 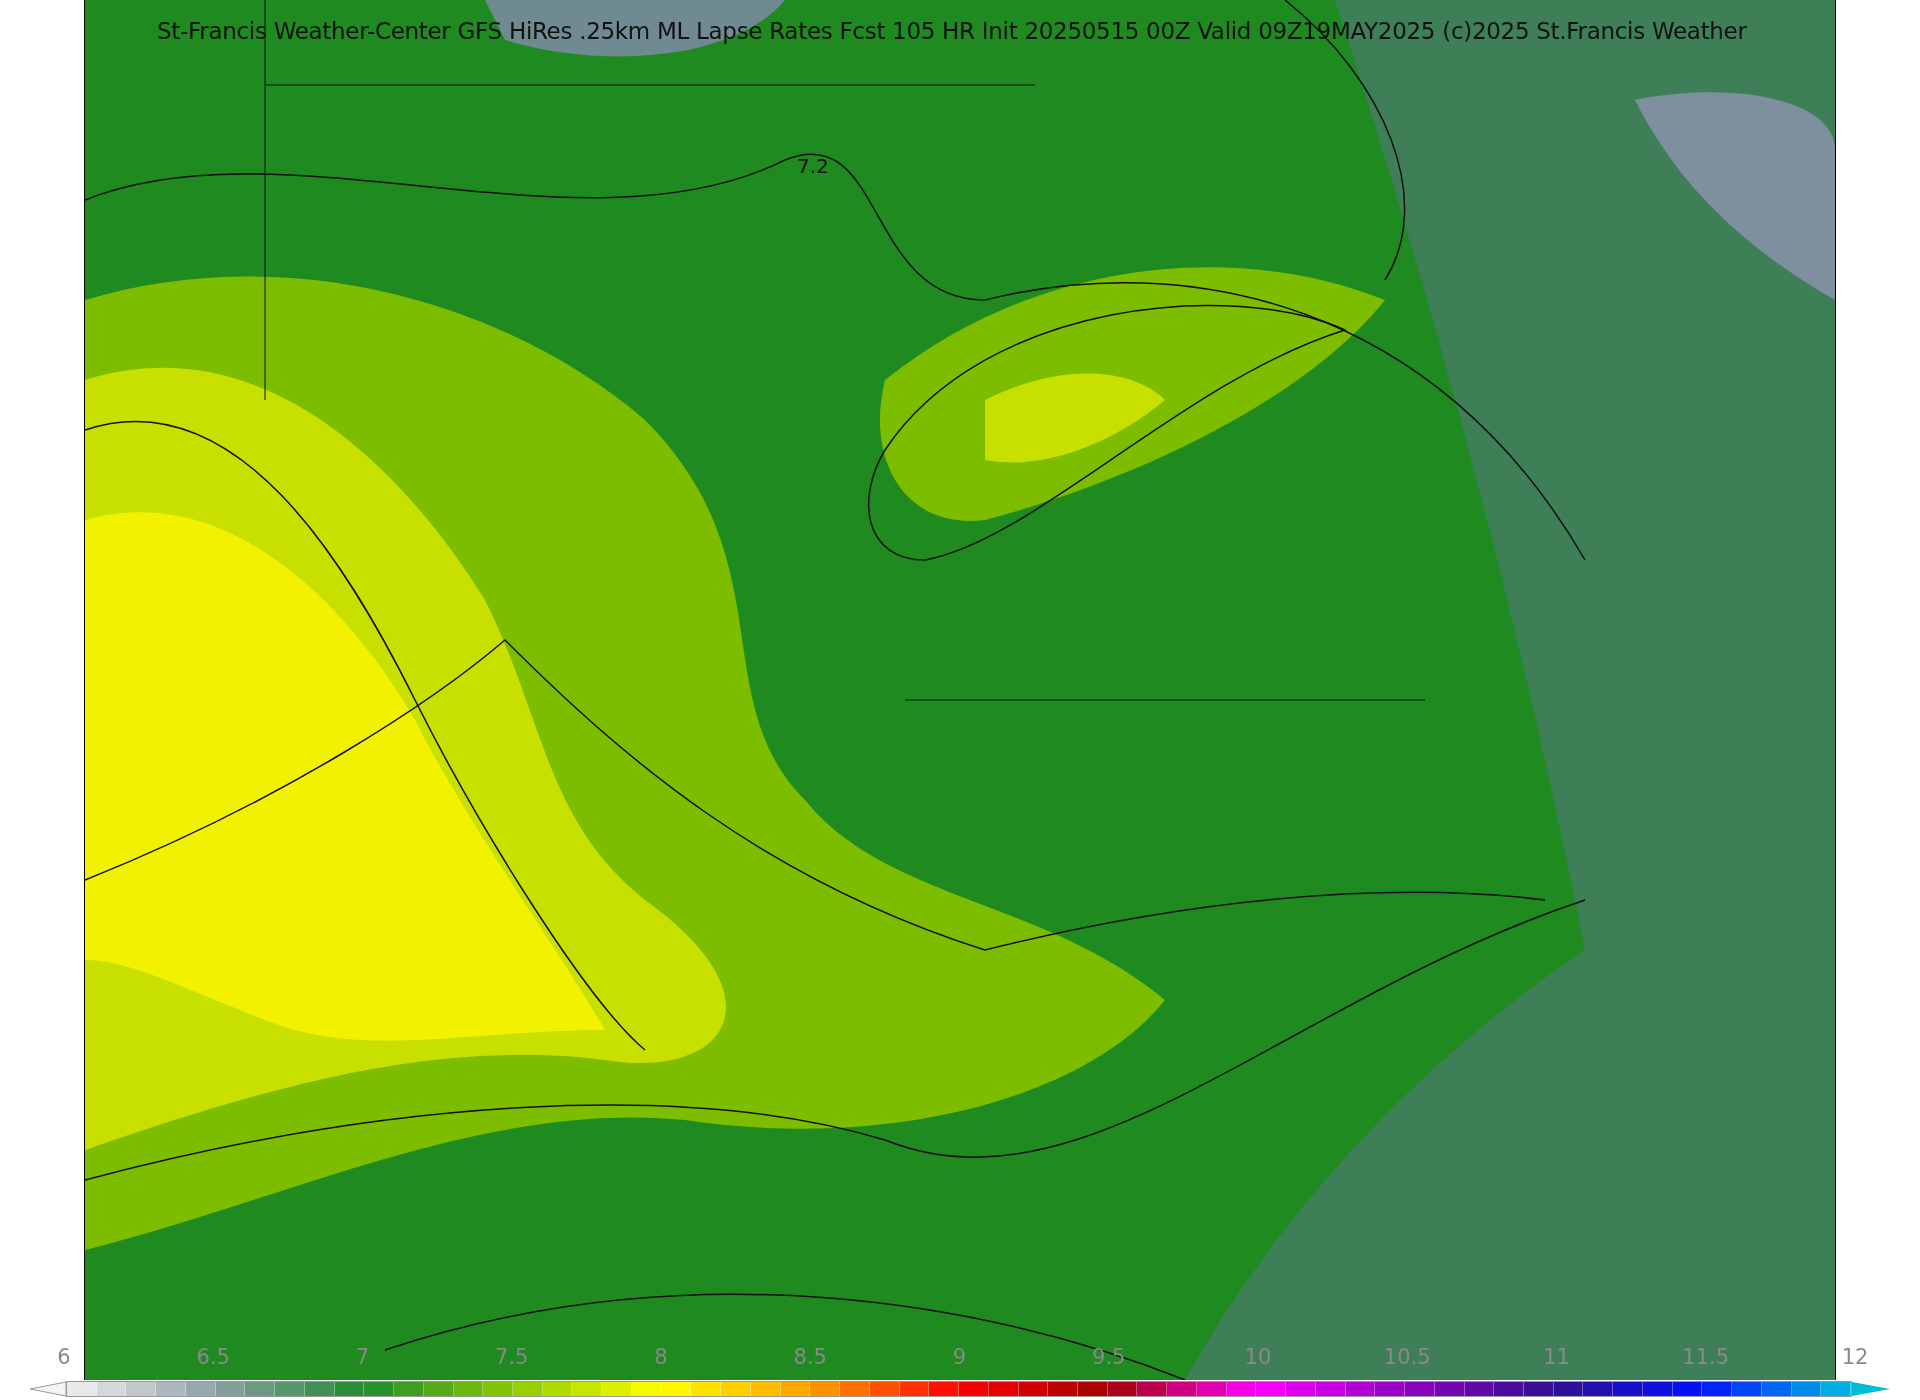 What do you see at coordinates (661, 1357) in the screenshot?
I see `colorbar-tick-label: 8` at bounding box center [661, 1357].